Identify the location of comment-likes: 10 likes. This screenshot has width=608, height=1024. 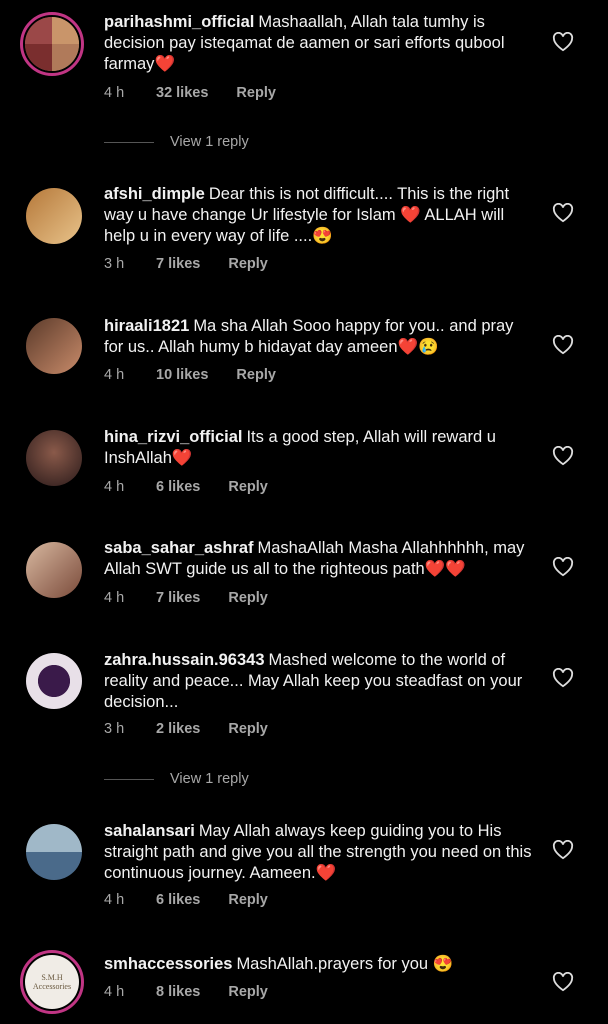
(182, 375).